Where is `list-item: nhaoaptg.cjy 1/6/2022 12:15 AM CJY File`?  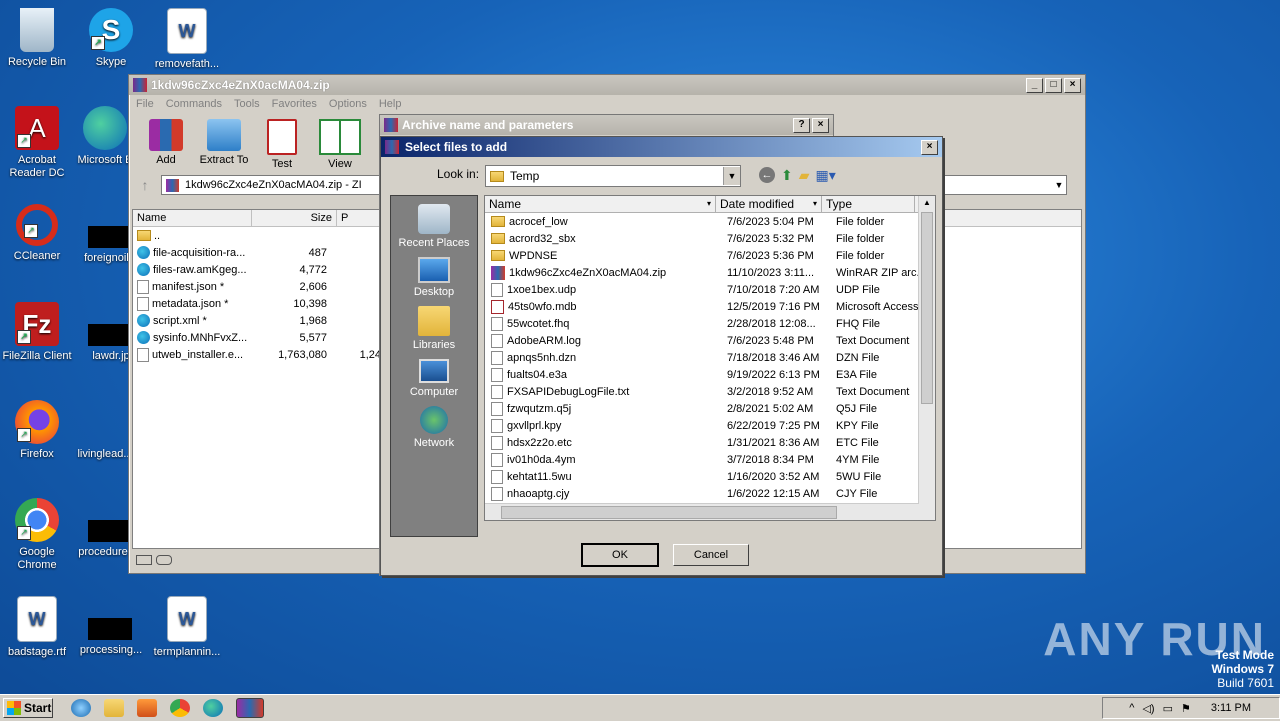 list-item: nhaoaptg.cjy 1/6/2022 12:15 AM CJY File is located at coordinates (710, 493).